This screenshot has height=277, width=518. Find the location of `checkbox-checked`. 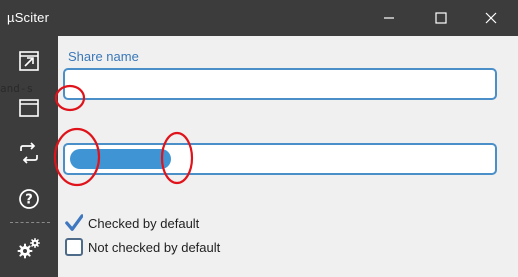

checkbox-checked is located at coordinates (74, 223).